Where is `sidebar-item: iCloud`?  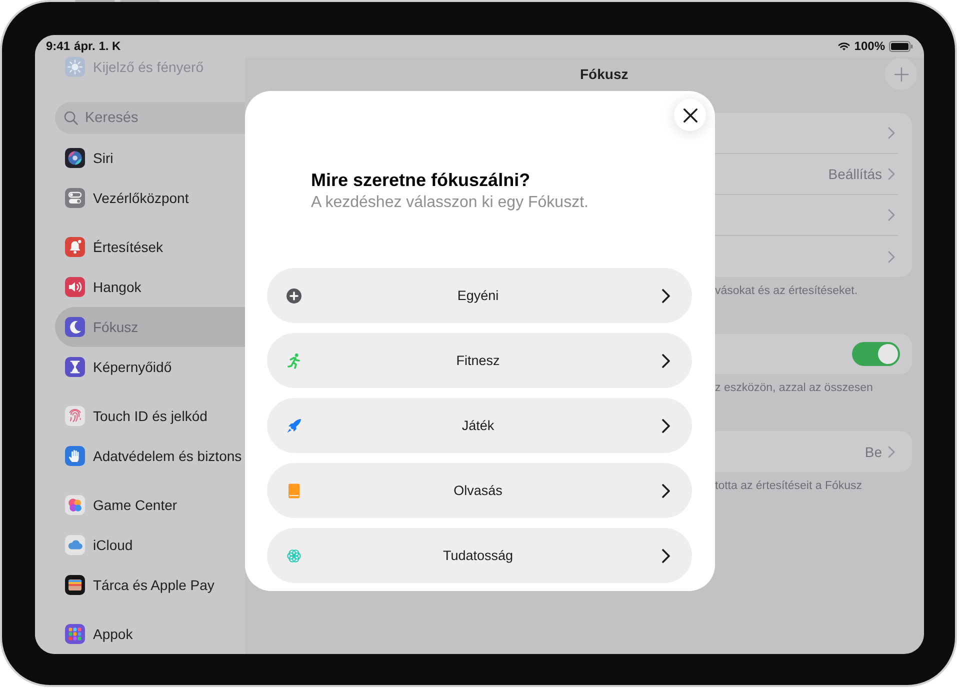 sidebar-item: iCloud is located at coordinates (150, 545).